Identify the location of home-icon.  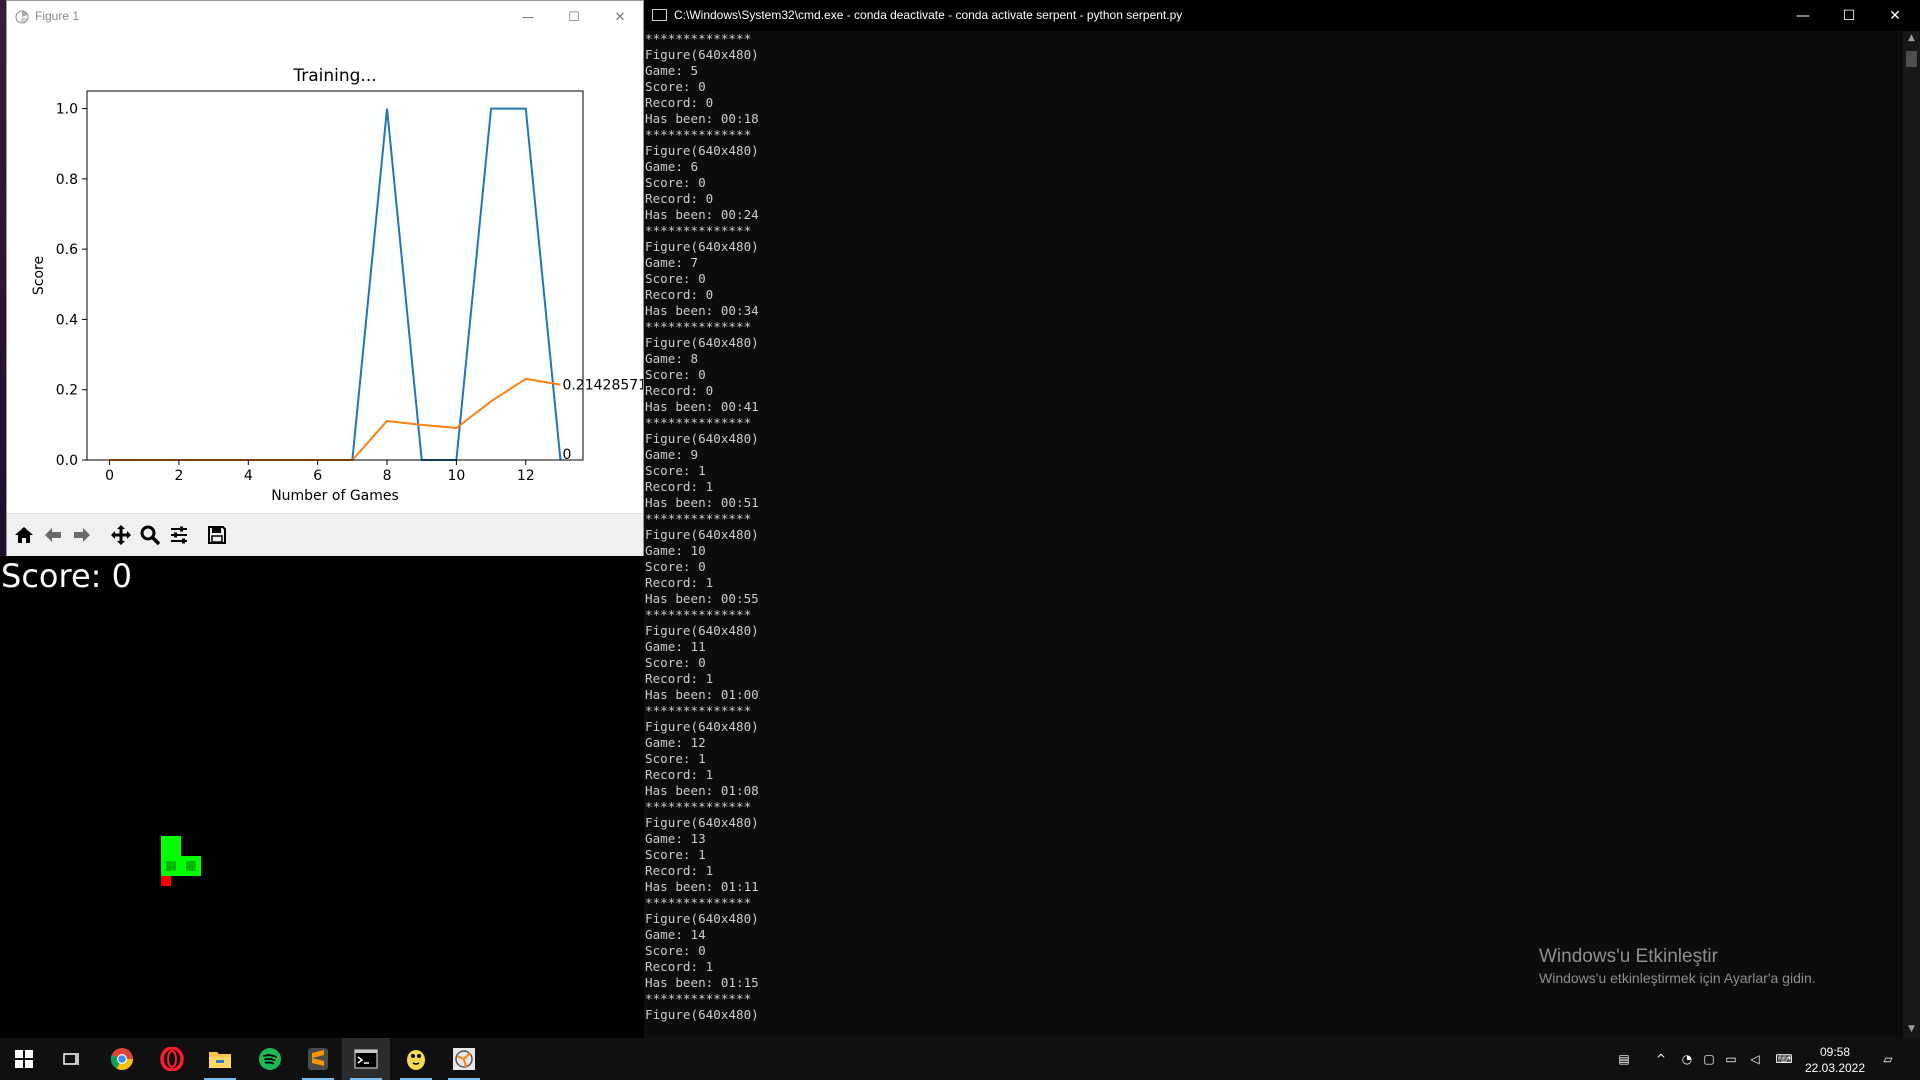
(24, 535).